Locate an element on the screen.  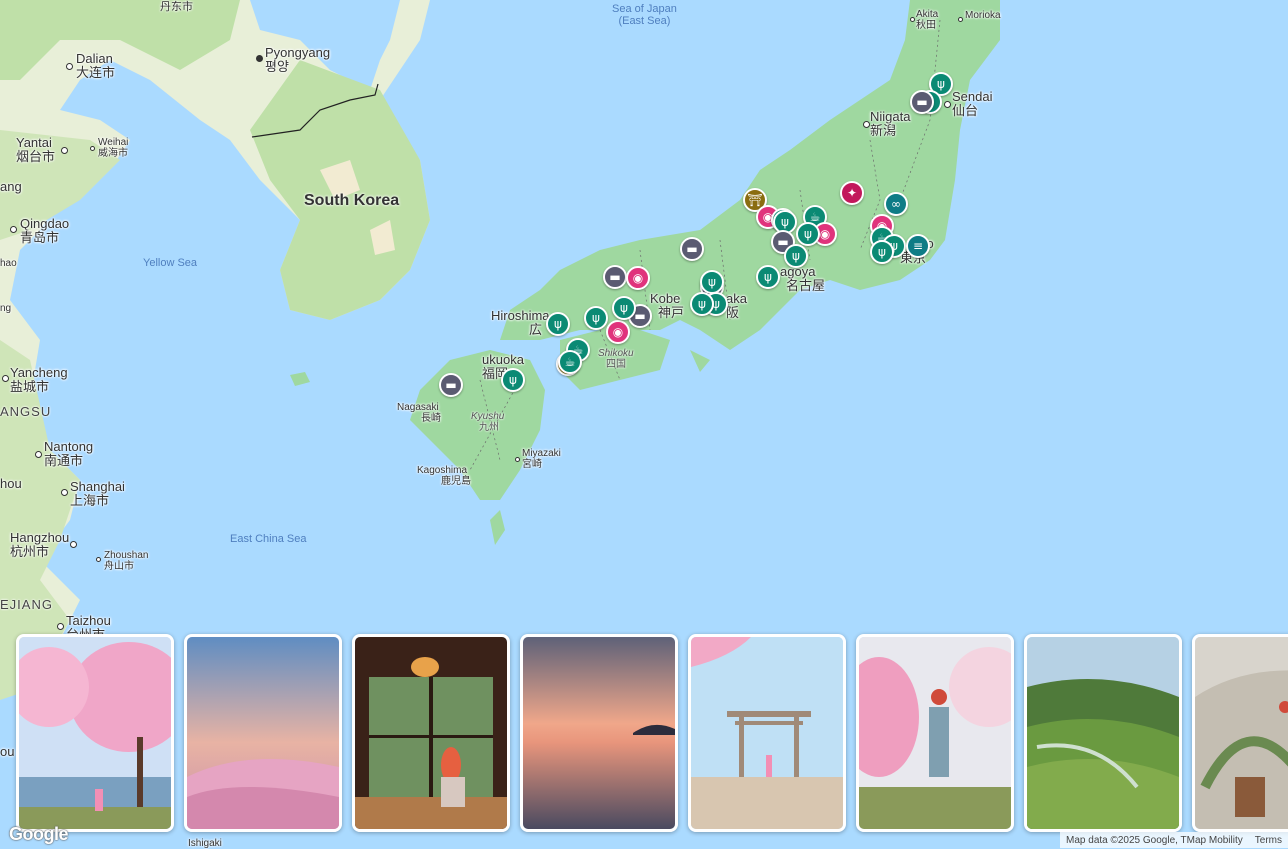
city-zhoushan: Zhoushan 舟山市 is located at coordinates (122, 561).